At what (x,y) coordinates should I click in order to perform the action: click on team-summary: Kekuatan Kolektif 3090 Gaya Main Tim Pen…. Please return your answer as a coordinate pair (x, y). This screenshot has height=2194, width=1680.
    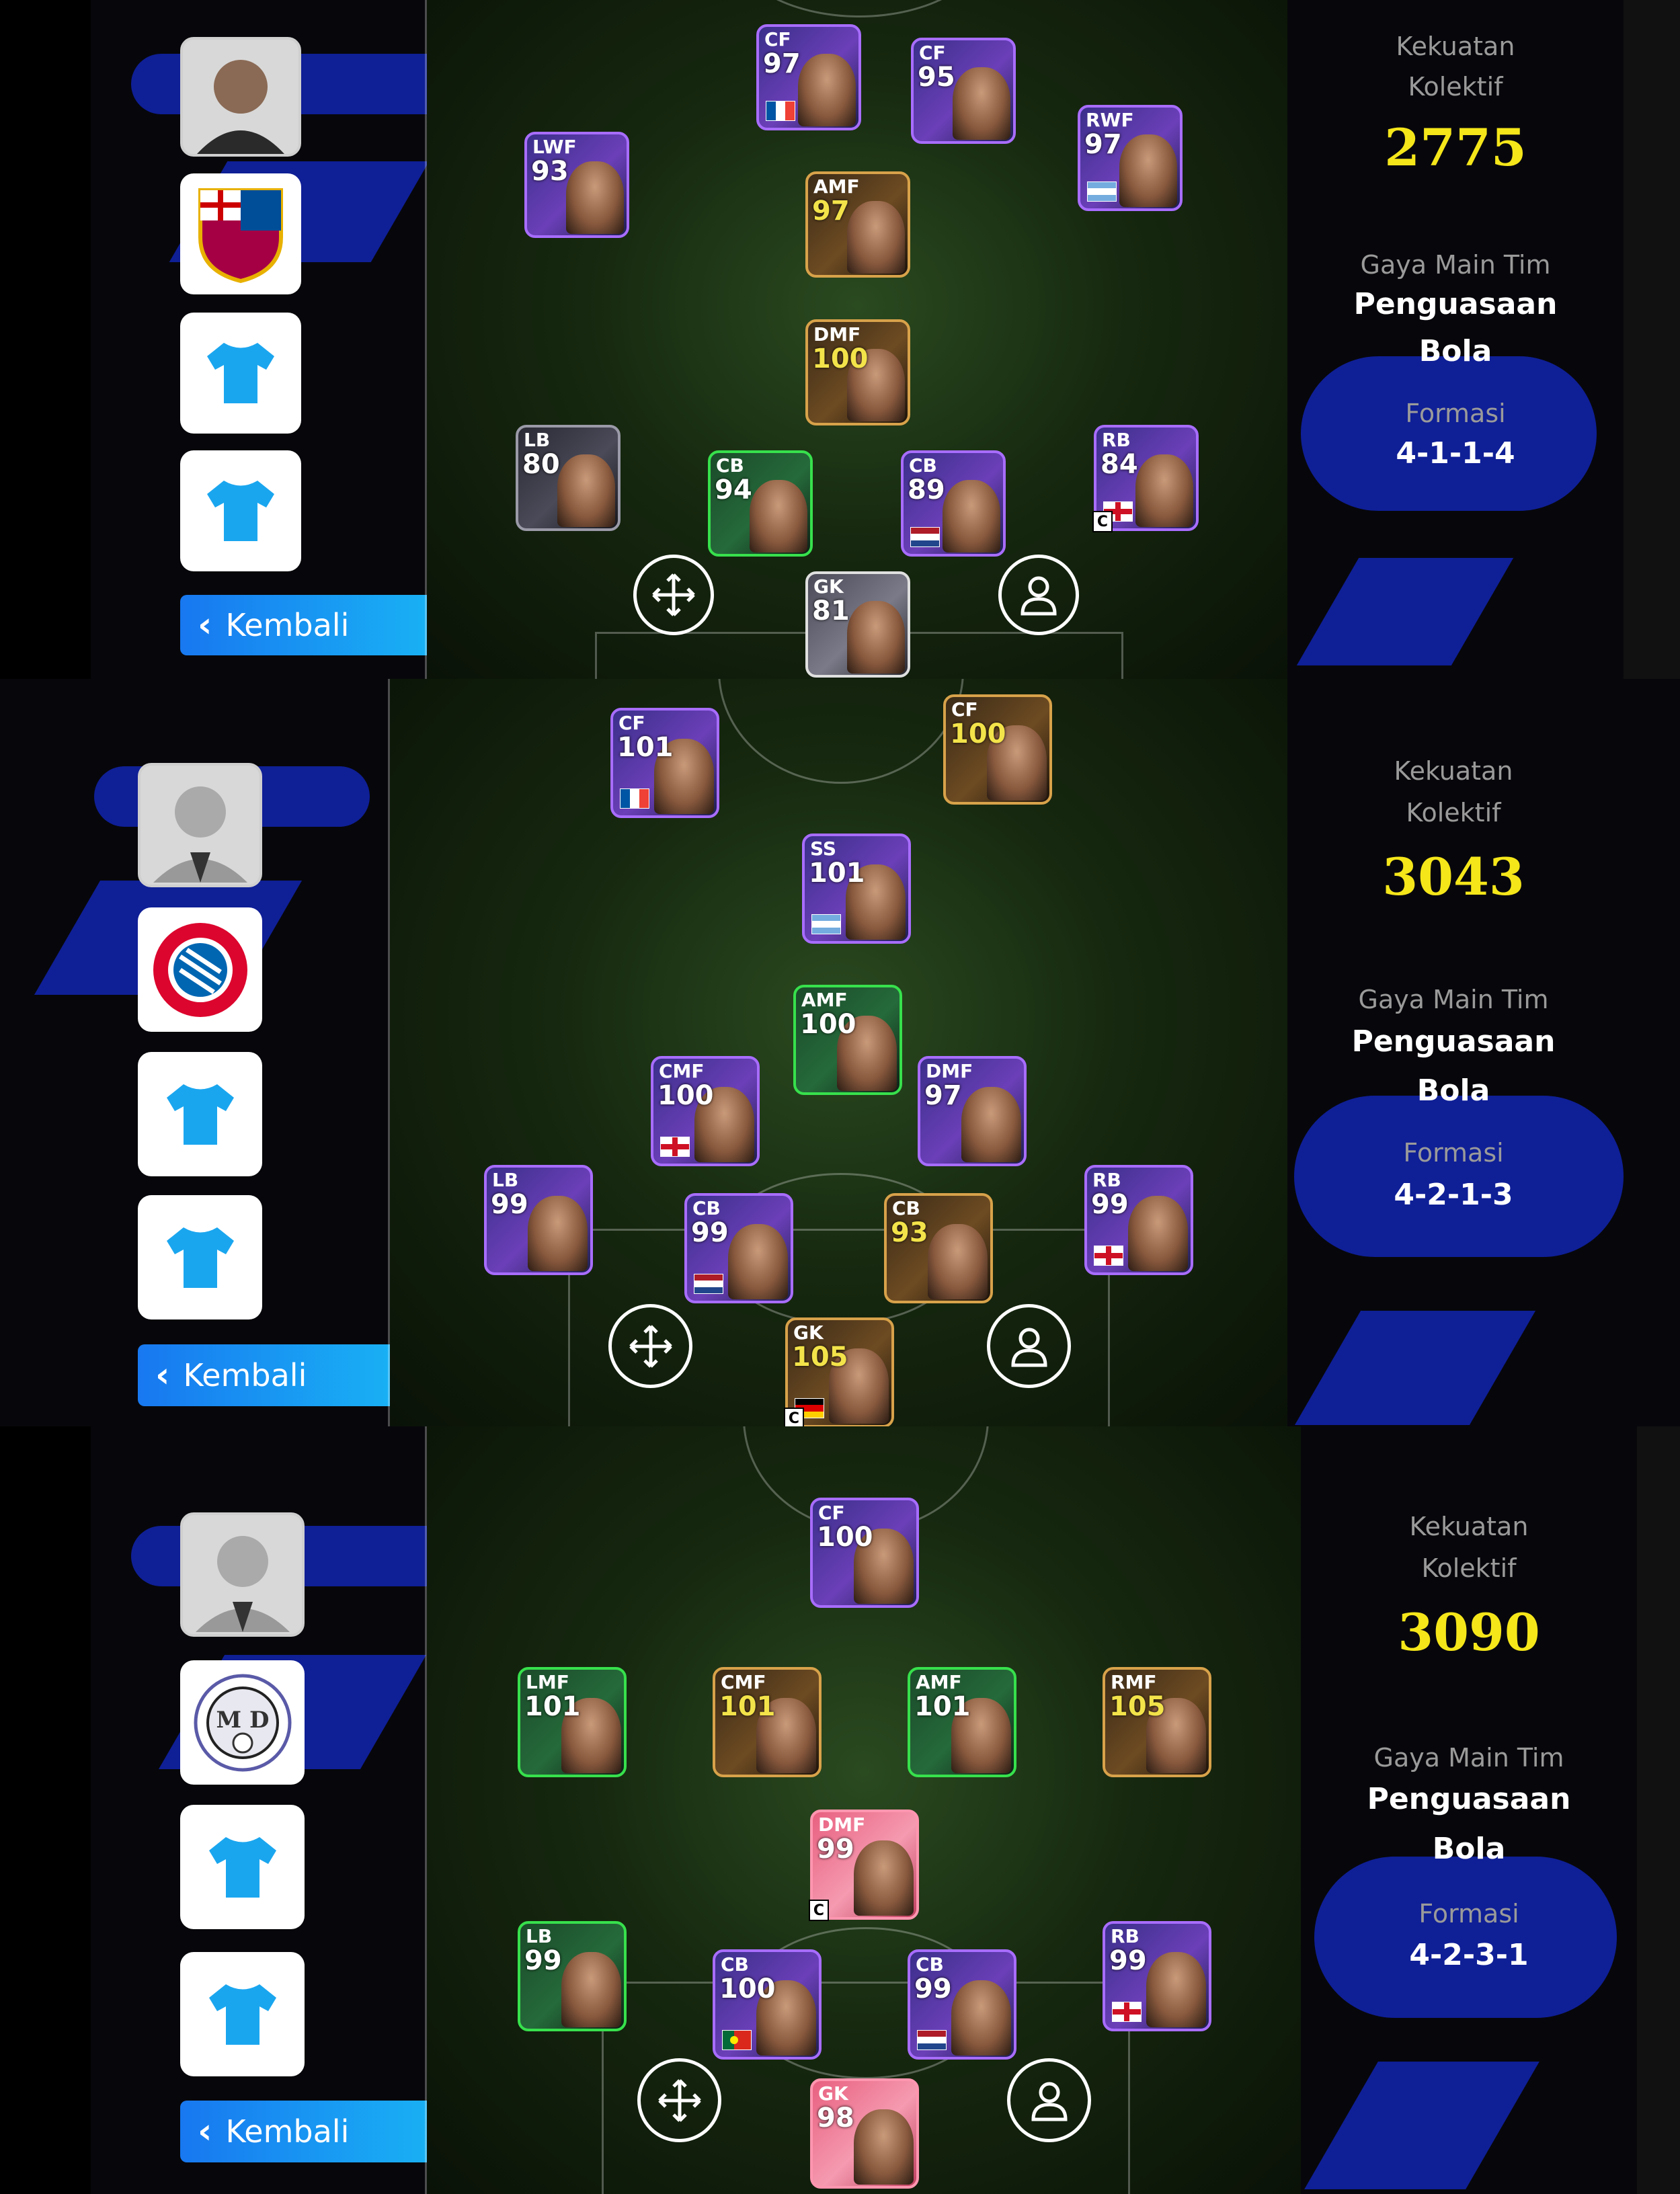
    Looking at the image, I should click on (1469, 1810).